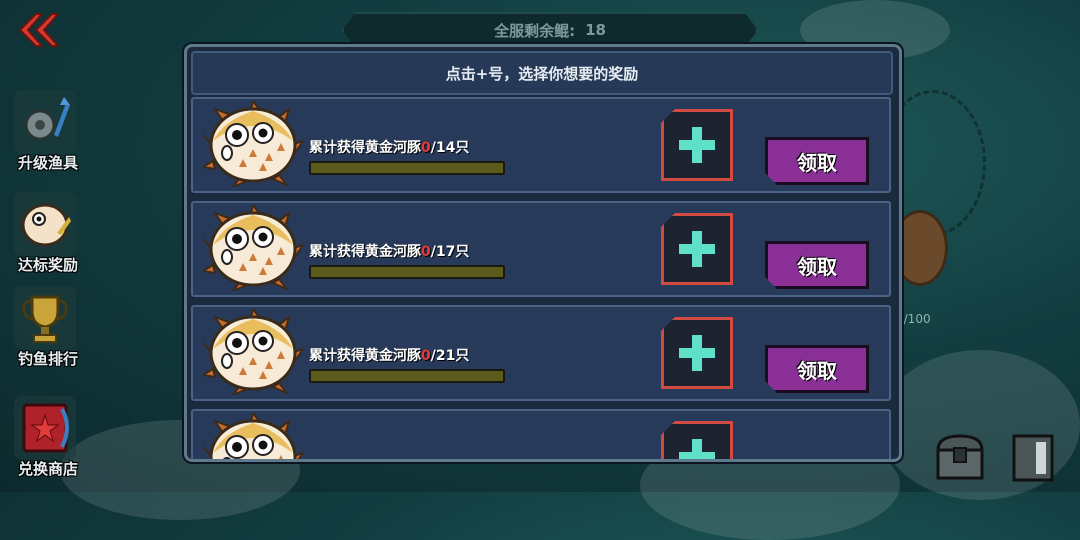 The height and width of the screenshot is (540, 1080). Describe the element at coordinates (541, 145) in the screenshot. I see `reward-row: 累计获得黄金河豚0/14只 领取` at that location.